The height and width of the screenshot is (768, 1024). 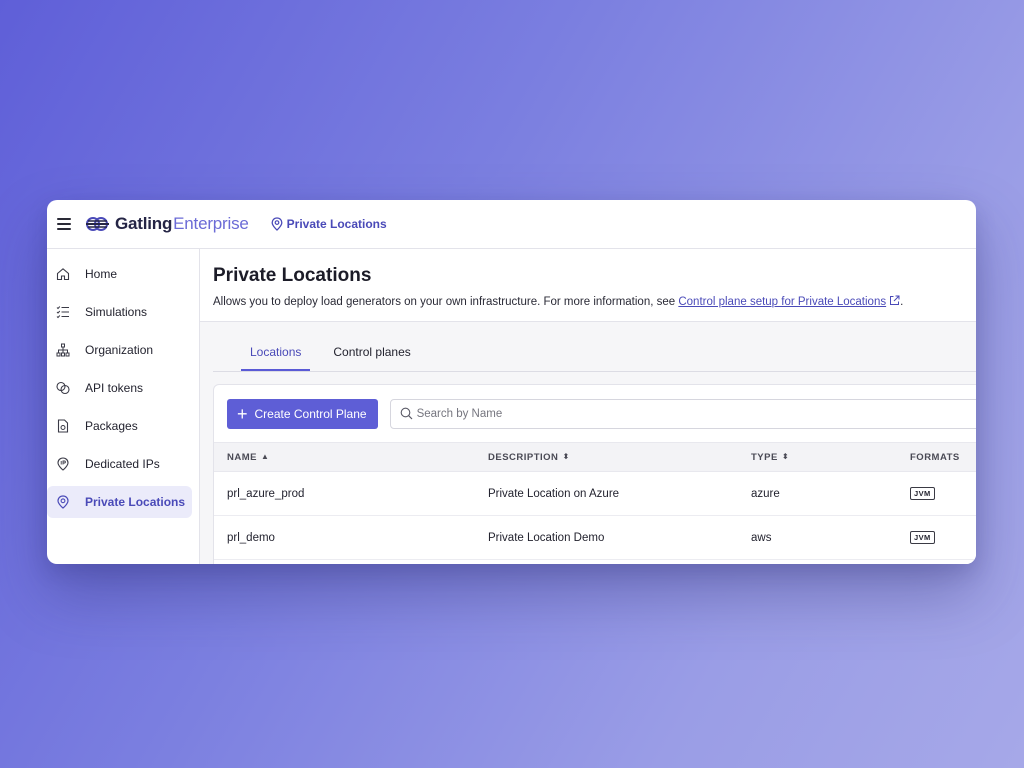 What do you see at coordinates (63, 274) in the screenshot?
I see `home-icon` at bounding box center [63, 274].